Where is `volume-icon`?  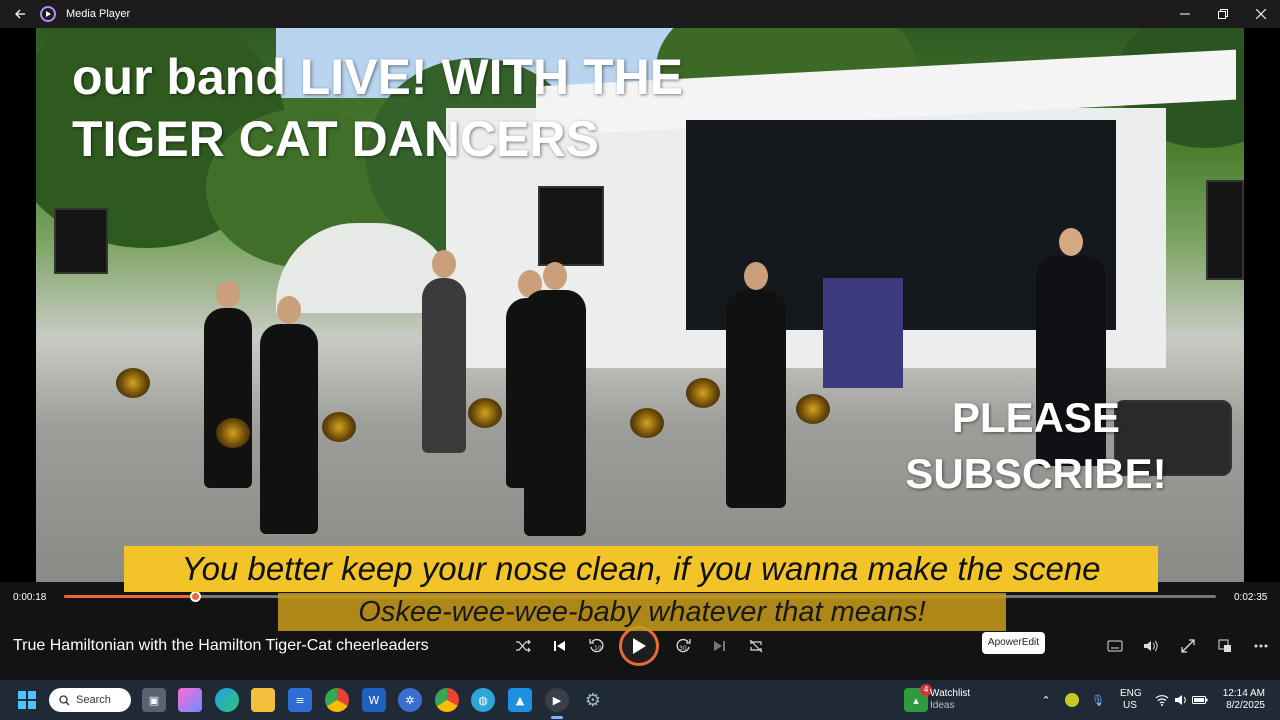 volume-icon is located at coordinates (1151, 646).